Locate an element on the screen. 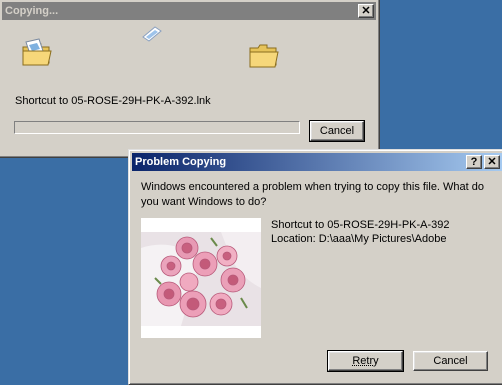 Image resolution: width=502 pixels, height=385 pixels. rose-thumbnail-image is located at coordinates (201, 279).